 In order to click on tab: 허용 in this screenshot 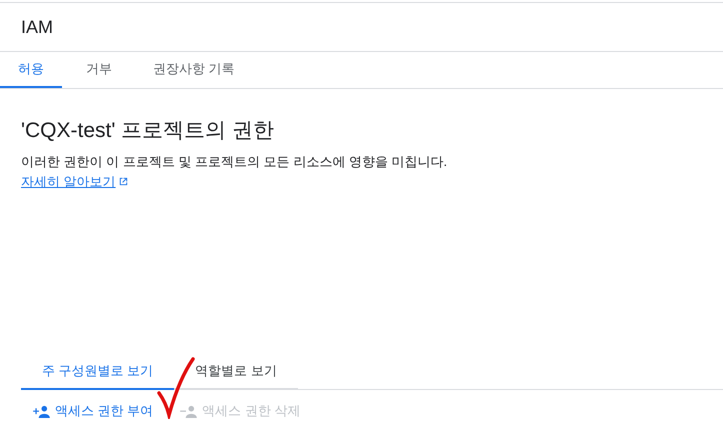, I will do `click(31, 70)`.